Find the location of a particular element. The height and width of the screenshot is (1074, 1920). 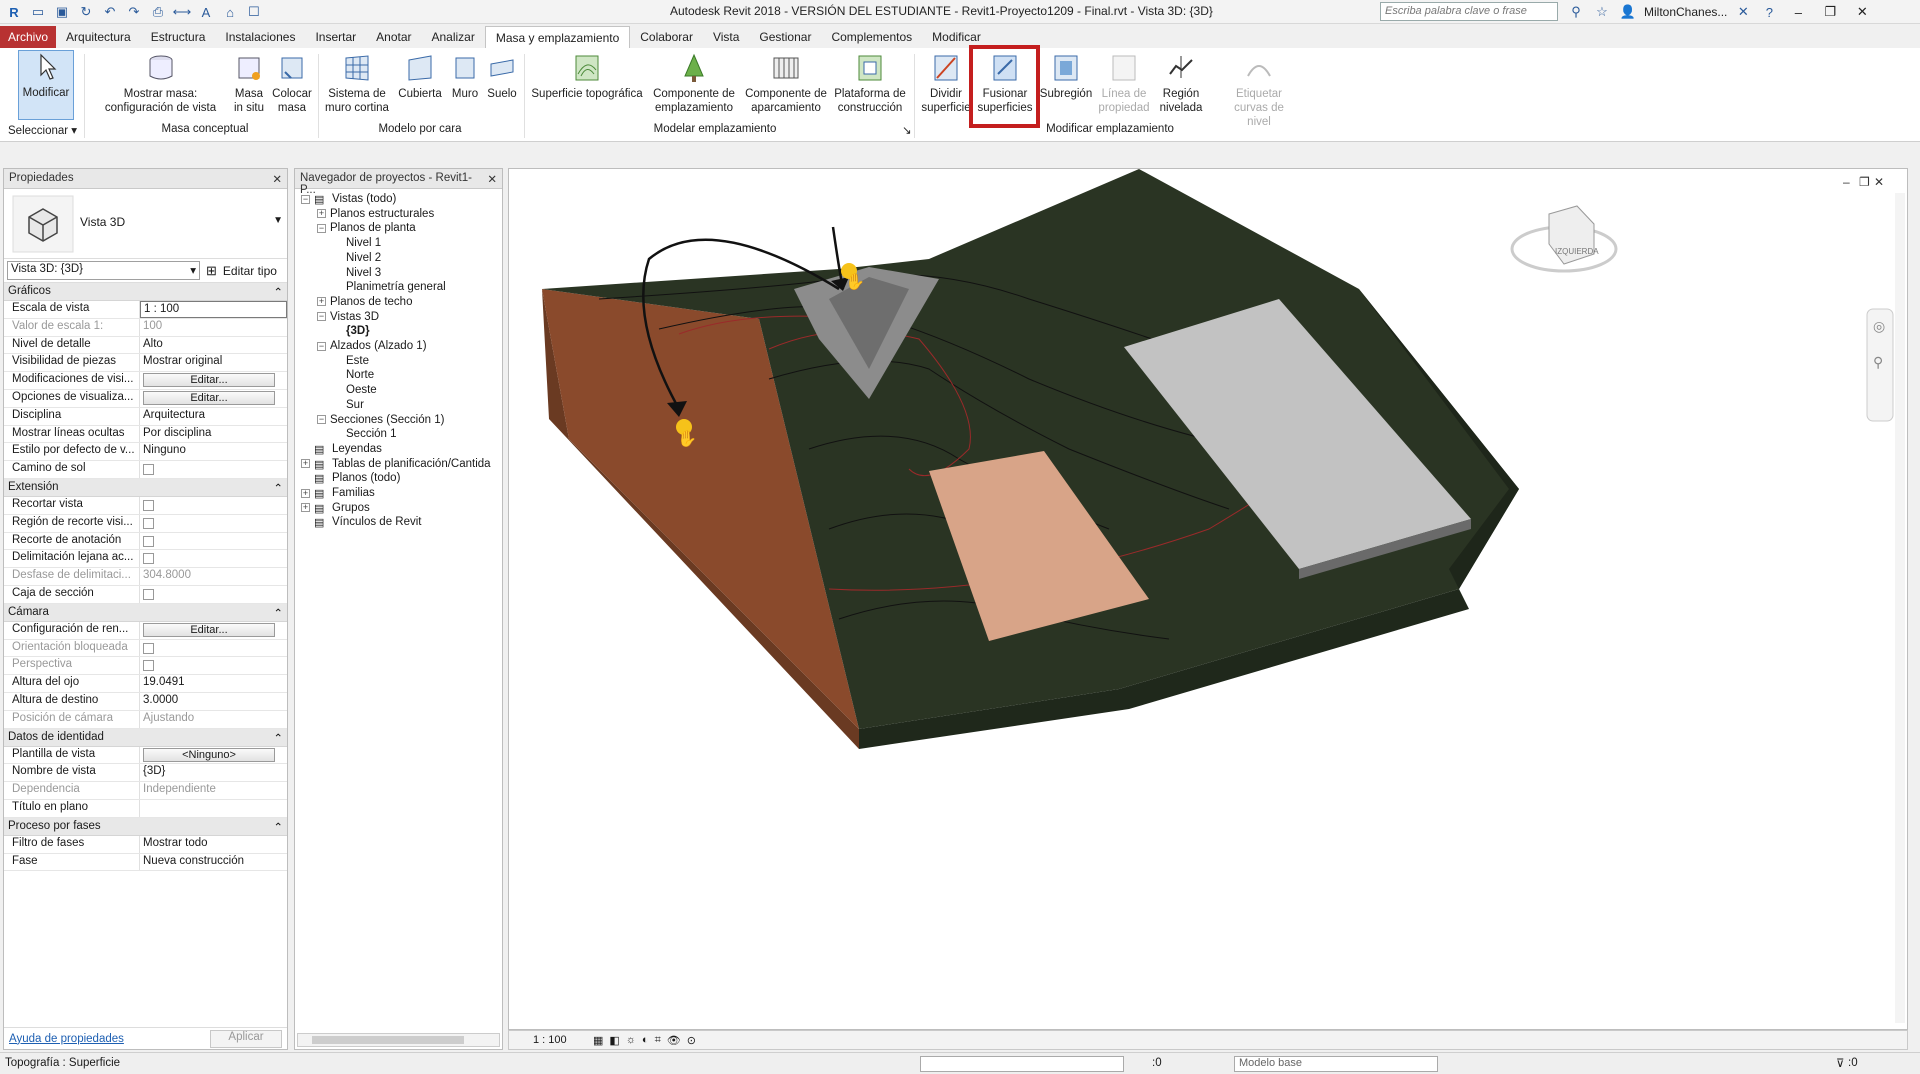

property-value: Por disciplina is located at coordinates (213, 434).